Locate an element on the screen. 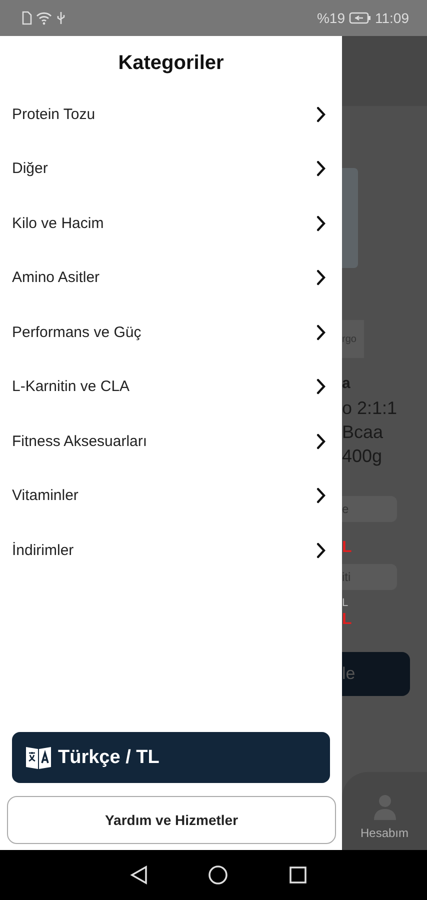  usb-icon is located at coordinates (61, 18).